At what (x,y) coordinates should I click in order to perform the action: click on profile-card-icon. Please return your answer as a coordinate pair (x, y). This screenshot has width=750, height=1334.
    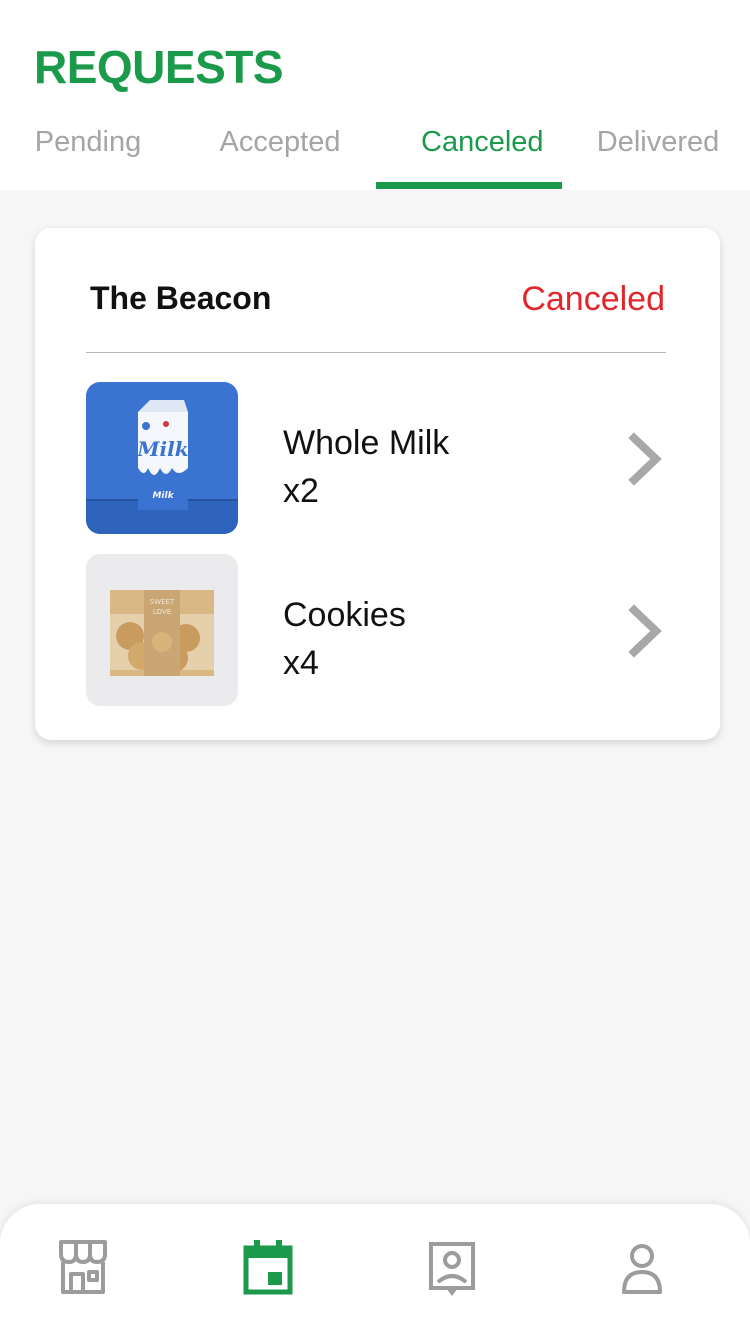
    Looking at the image, I should click on (452, 1269).